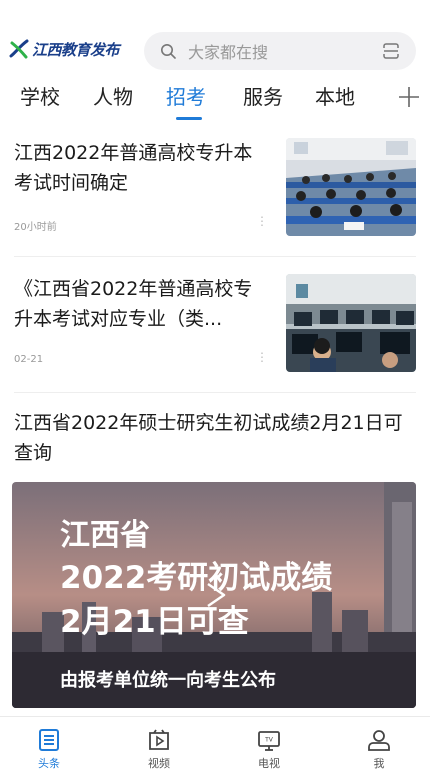  Describe the element at coordinates (76, 49) in the screenshot. I see `logo-text: 江西教育发布` at that location.